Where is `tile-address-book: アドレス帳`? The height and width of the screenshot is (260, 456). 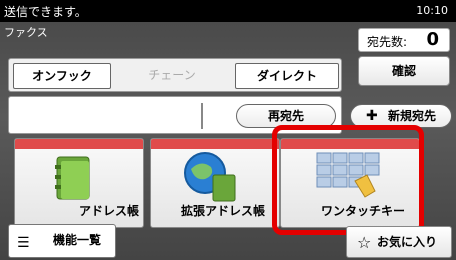
tile-address-book: アドレス帳 is located at coordinates (79, 183).